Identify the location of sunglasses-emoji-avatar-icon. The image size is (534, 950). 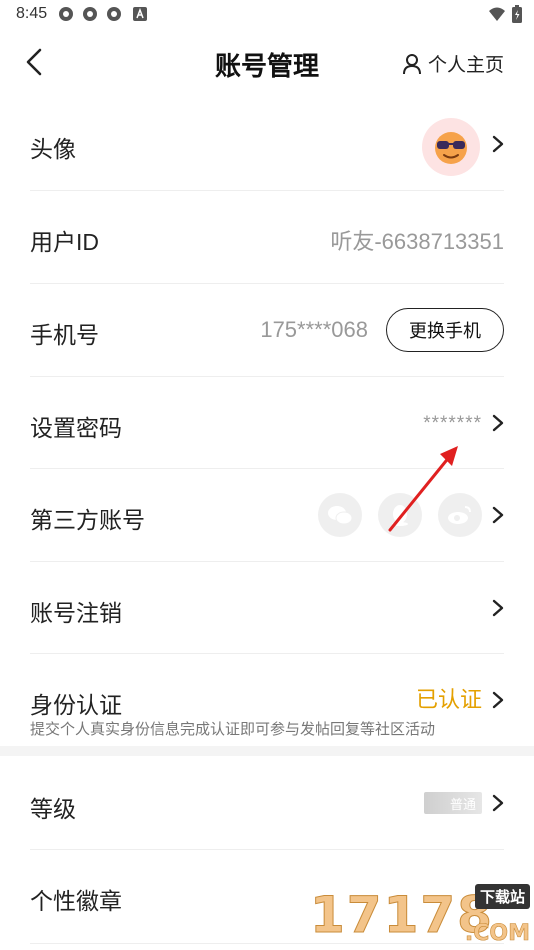
(451, 148).